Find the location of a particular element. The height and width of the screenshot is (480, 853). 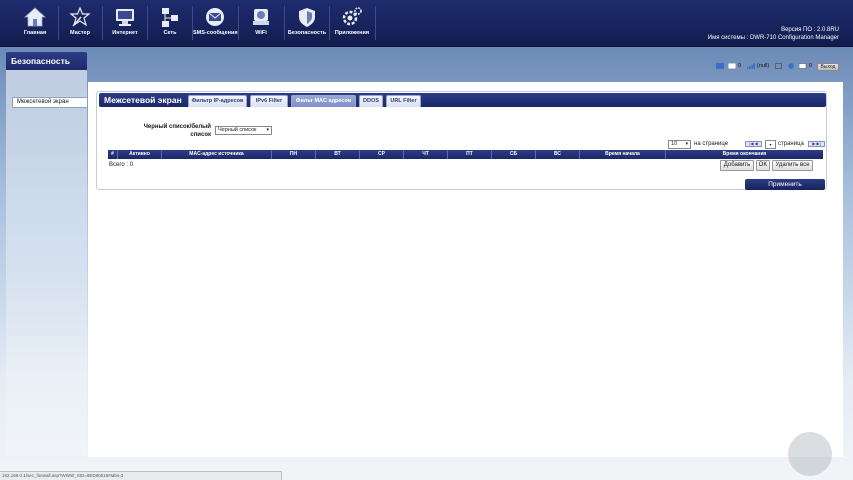

nav-security: Безопасность is located at coordinates (307, 23).